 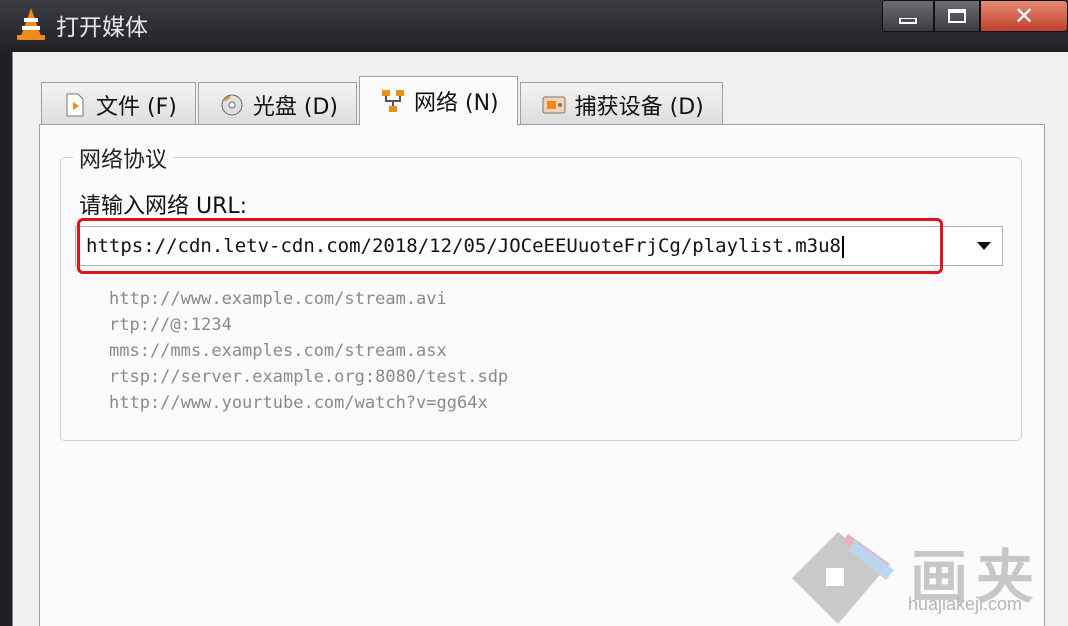 I want to click on vlc-cone-icon, so click(x=31, y=24).